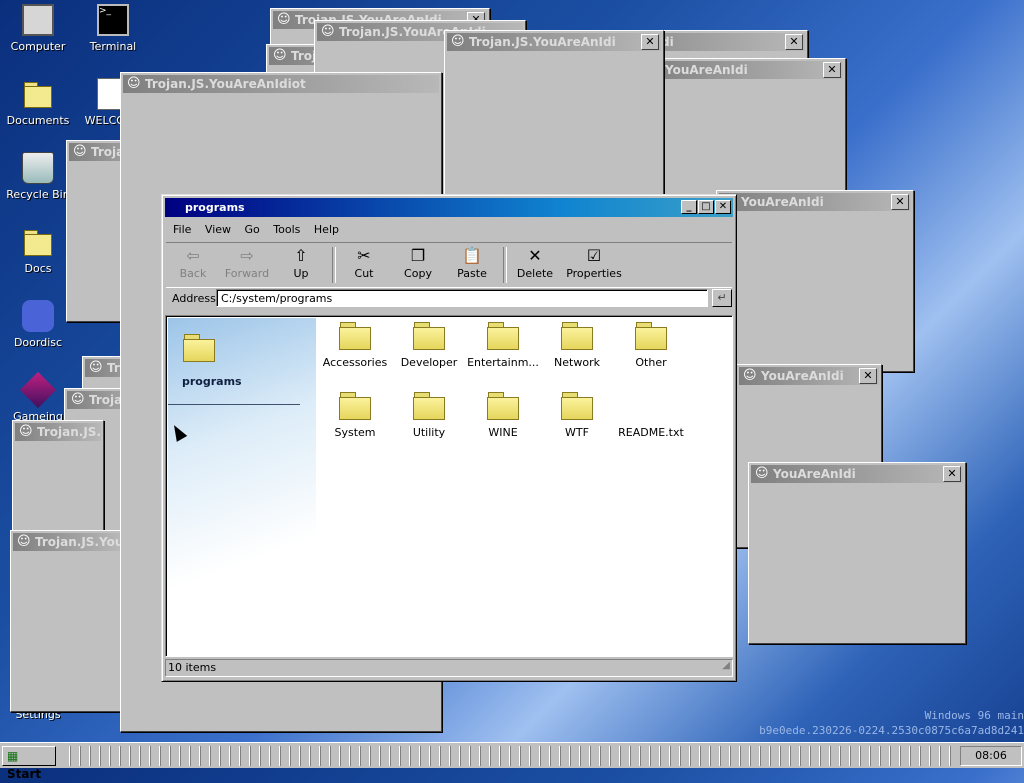 This screenshot has width=1024, height=783. I want to click on cut-label: Cut, so click(364, 273).